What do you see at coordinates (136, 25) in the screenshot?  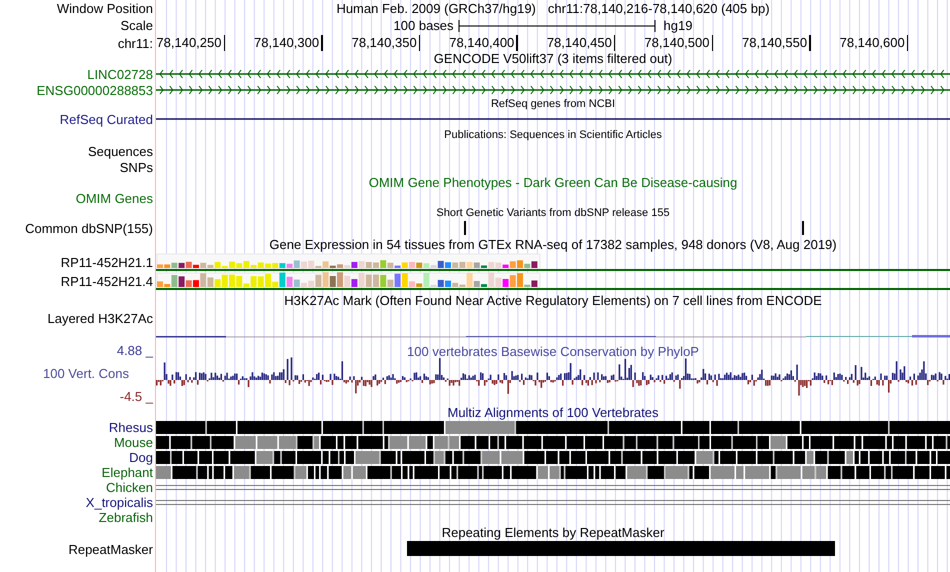 I see `track-label: Scale` at bounding box center [136, 25].